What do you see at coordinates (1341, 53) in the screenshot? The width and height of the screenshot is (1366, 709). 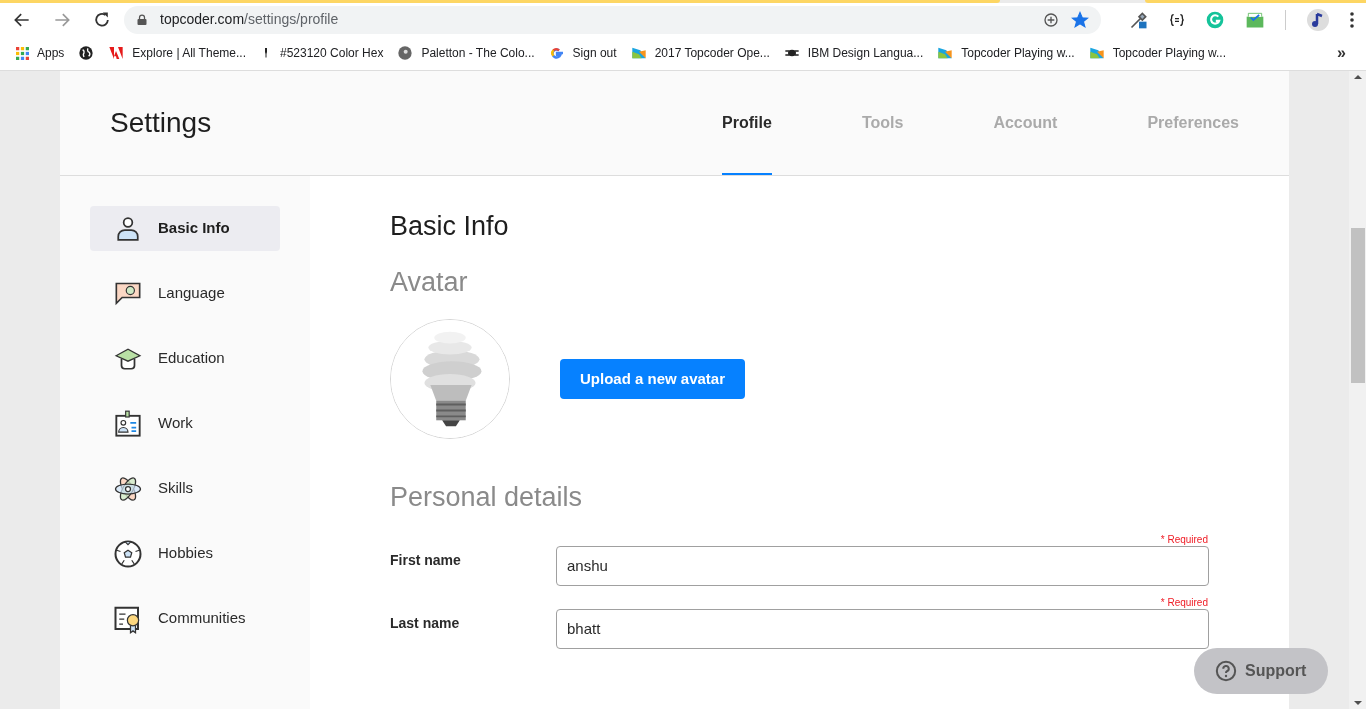 I see `more-bookmarks: »` at bounding box center [1341, 53].